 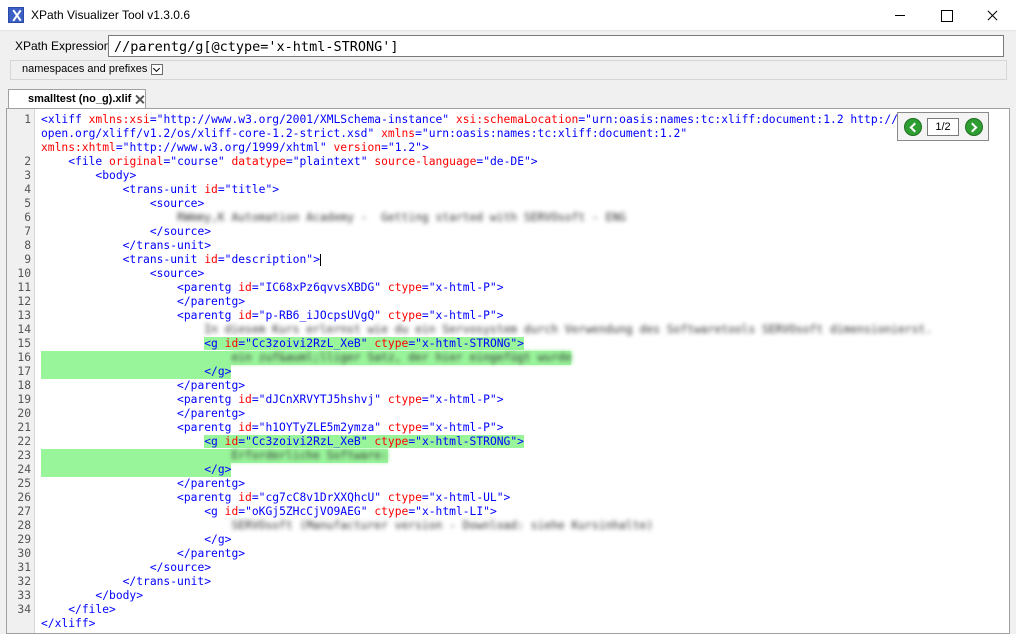 What do you see at coordinates (974, 127) in the screenshot?
I see `next-match-button` at bounding box center [974, 127].